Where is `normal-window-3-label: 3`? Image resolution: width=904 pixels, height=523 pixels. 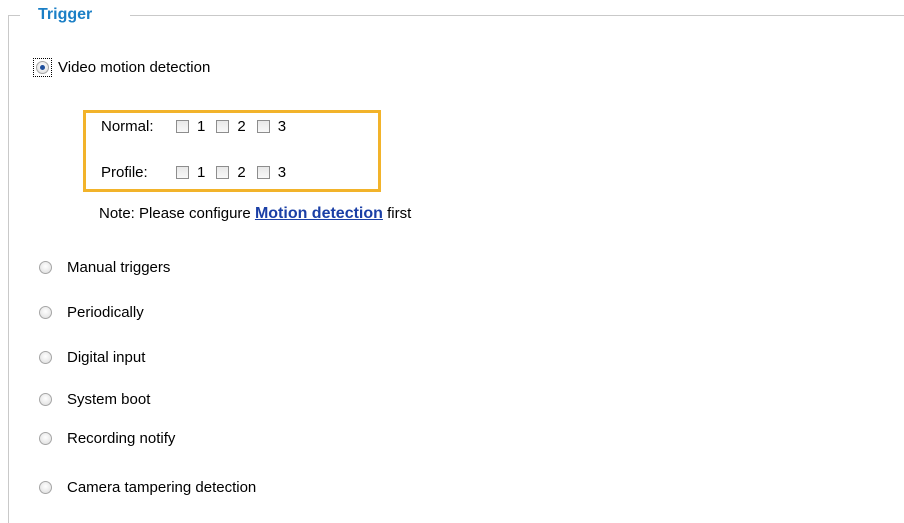
normal-window-3-label: 3 is located at coordinates (282, 126).